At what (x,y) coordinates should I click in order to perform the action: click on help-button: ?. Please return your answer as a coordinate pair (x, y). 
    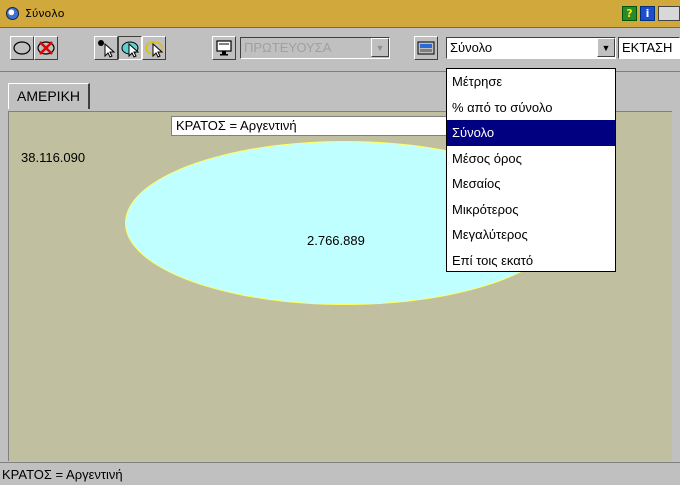
    Looking at the image, I should click on (629, 13).